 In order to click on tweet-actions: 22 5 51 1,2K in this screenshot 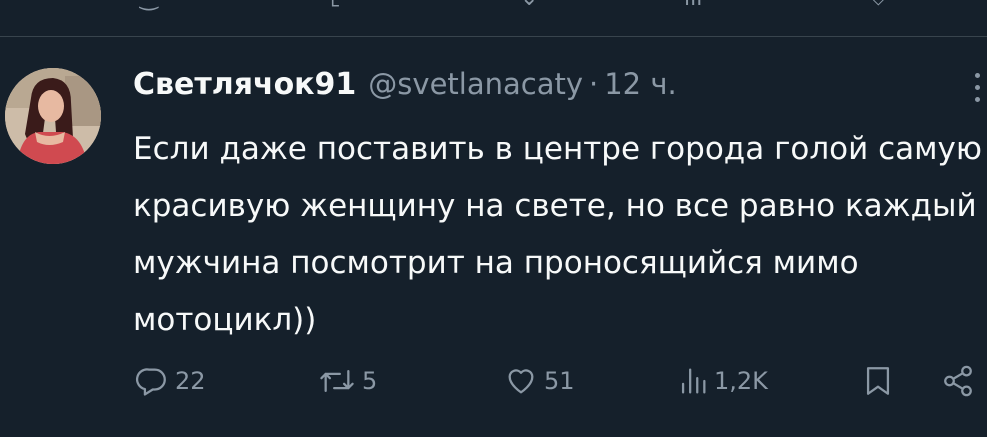, I will do `click(561, 384)`.